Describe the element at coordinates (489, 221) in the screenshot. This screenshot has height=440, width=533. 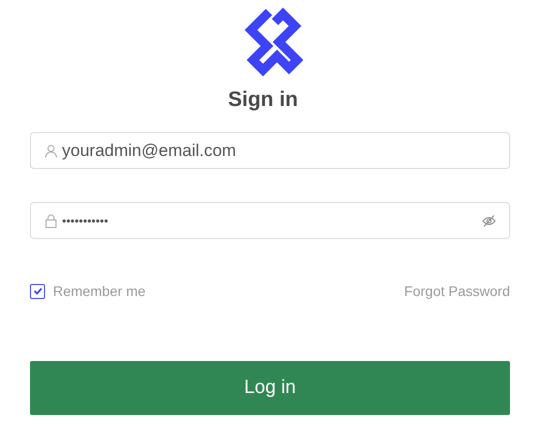
I see `eye-slash-icon` at that location.